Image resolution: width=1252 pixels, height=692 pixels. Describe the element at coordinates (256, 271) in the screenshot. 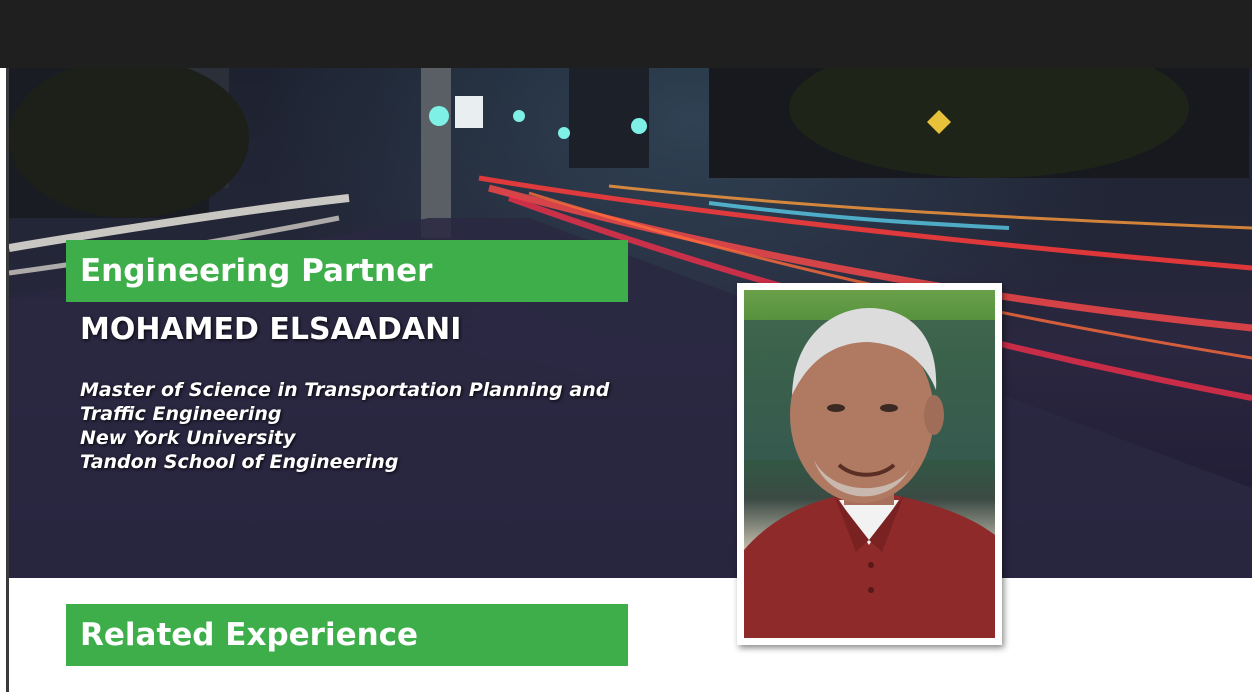

I see `page-title: Engineering Partner` at that location.